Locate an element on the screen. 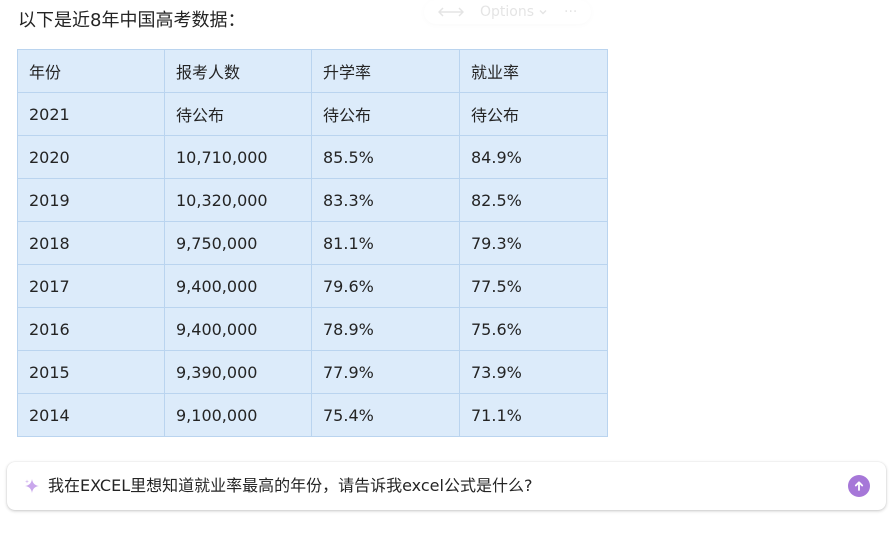 This screenshot has width=896, height=534. table-row: 2020 10,710,000 85.5% 84.9% is located at coordinates (312, 157).